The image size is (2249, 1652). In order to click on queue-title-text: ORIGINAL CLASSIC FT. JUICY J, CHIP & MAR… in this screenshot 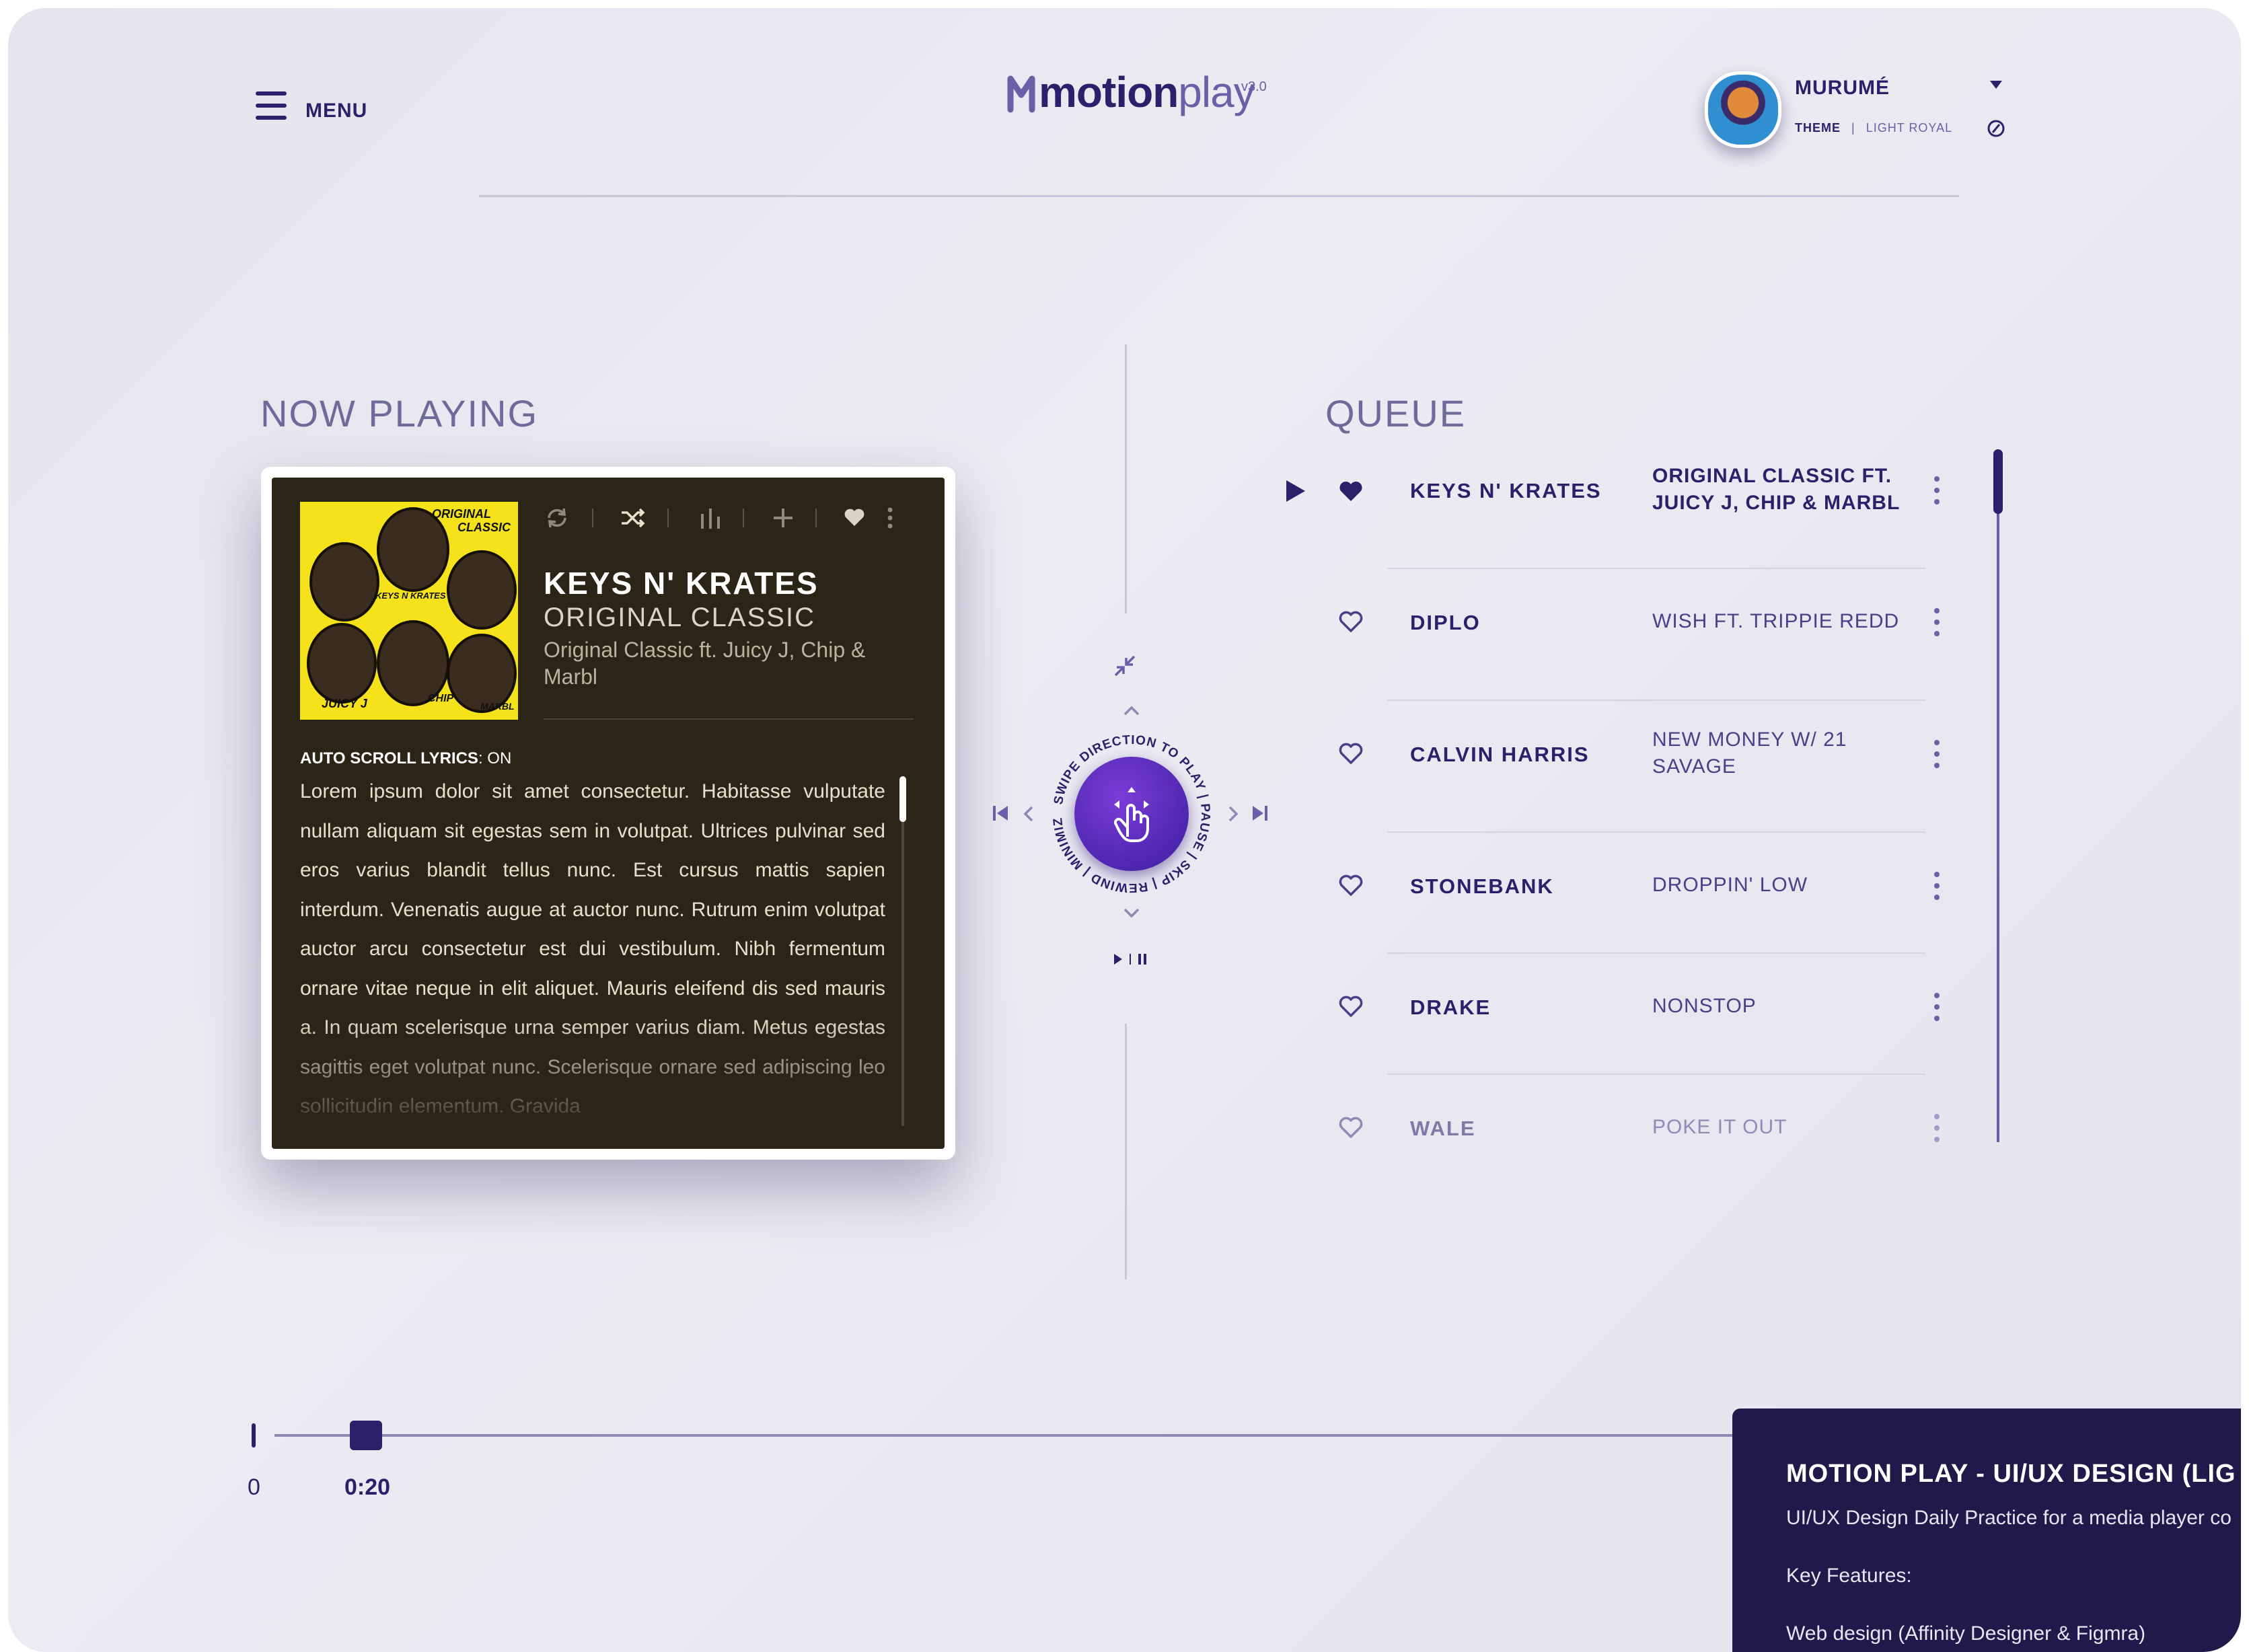, I will do `click(1776, 489)`.